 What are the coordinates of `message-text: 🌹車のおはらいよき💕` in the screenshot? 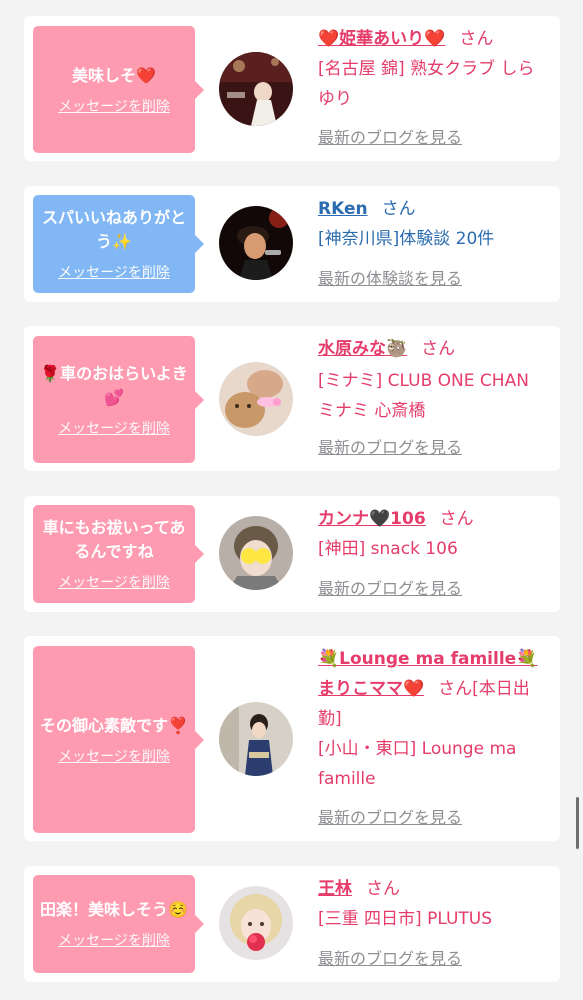 It's located at (114, 385).